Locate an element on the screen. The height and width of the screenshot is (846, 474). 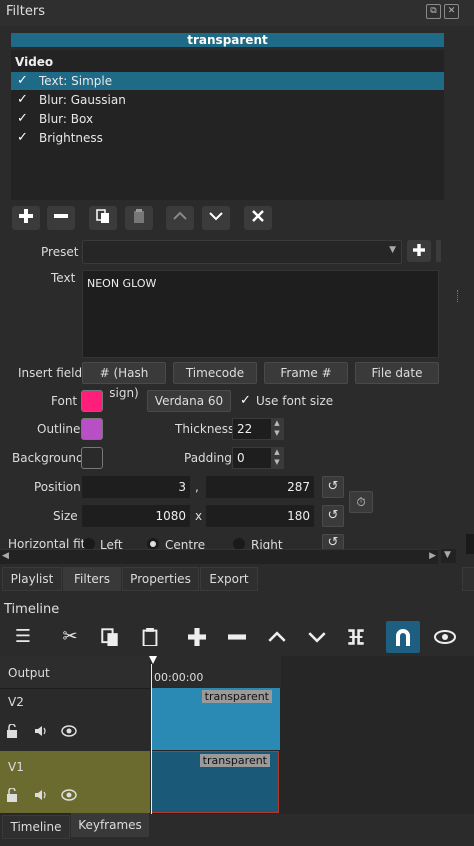
move-filter-up-button is located at coordinates (180, 218).